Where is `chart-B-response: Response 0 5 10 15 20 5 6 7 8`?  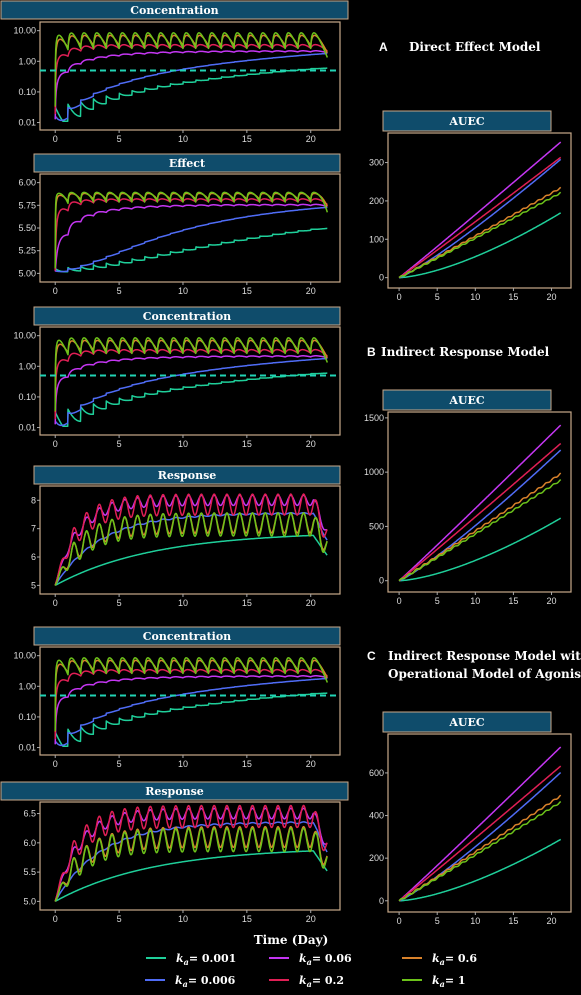 chart-B-response: Response 0 5 10 15 20 5 6 7 8 is located at coordinates (186, 536).